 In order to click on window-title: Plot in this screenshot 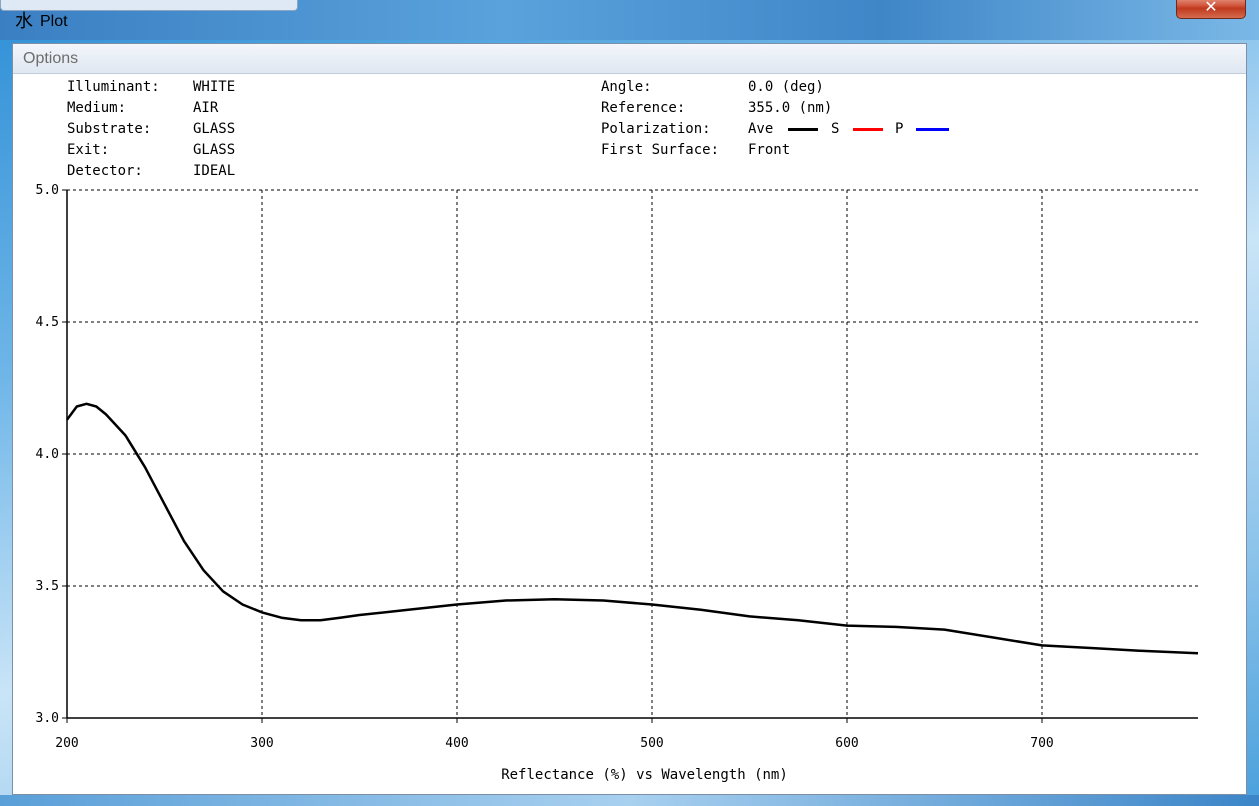, I will do `click(54, 21)`.